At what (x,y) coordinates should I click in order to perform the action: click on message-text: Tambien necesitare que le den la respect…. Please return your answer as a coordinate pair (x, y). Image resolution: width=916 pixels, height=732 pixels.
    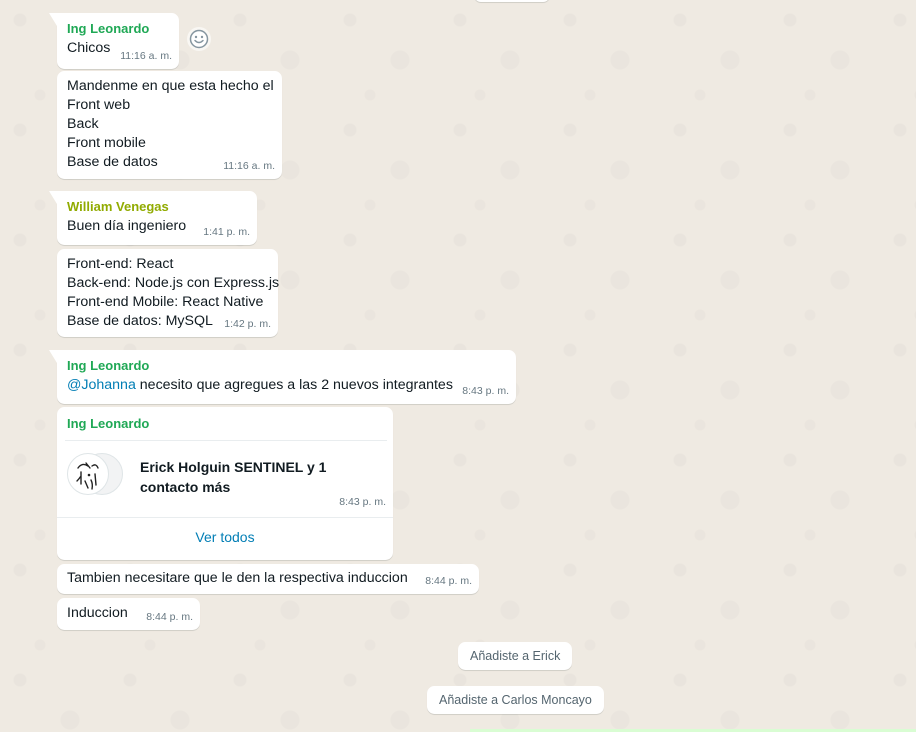
    Looking at the image, I should click on (237, 578).